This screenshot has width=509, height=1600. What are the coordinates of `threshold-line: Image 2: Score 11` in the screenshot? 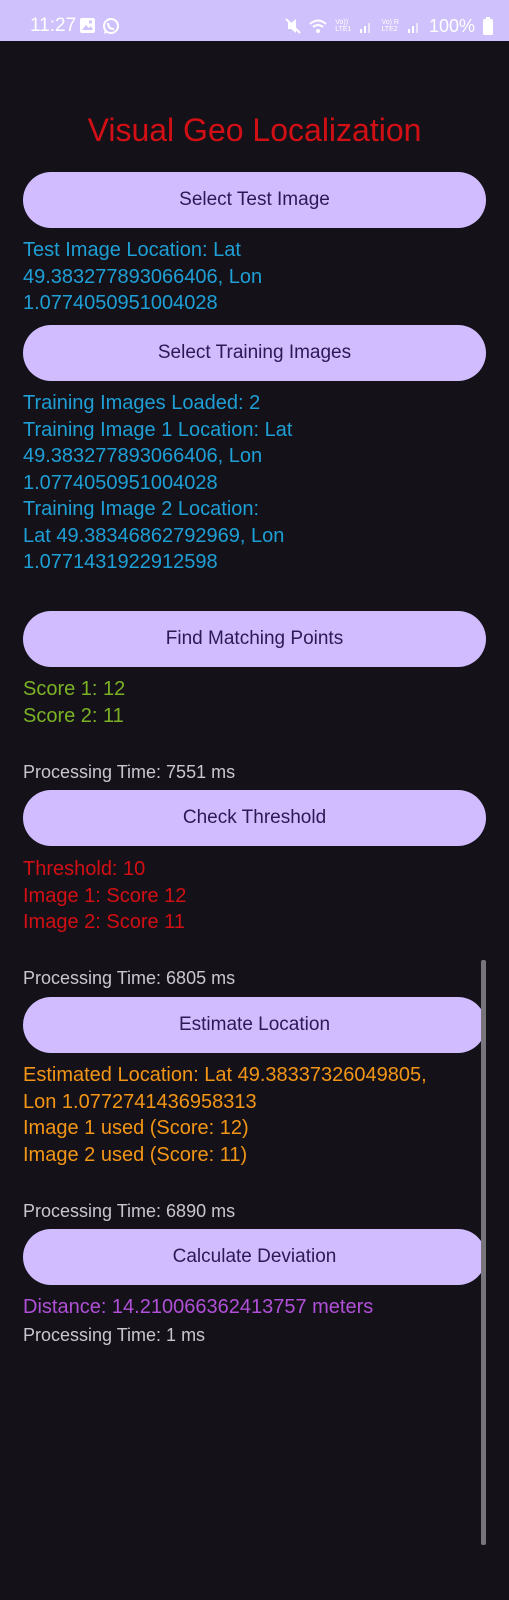 It's located at (104, 922).